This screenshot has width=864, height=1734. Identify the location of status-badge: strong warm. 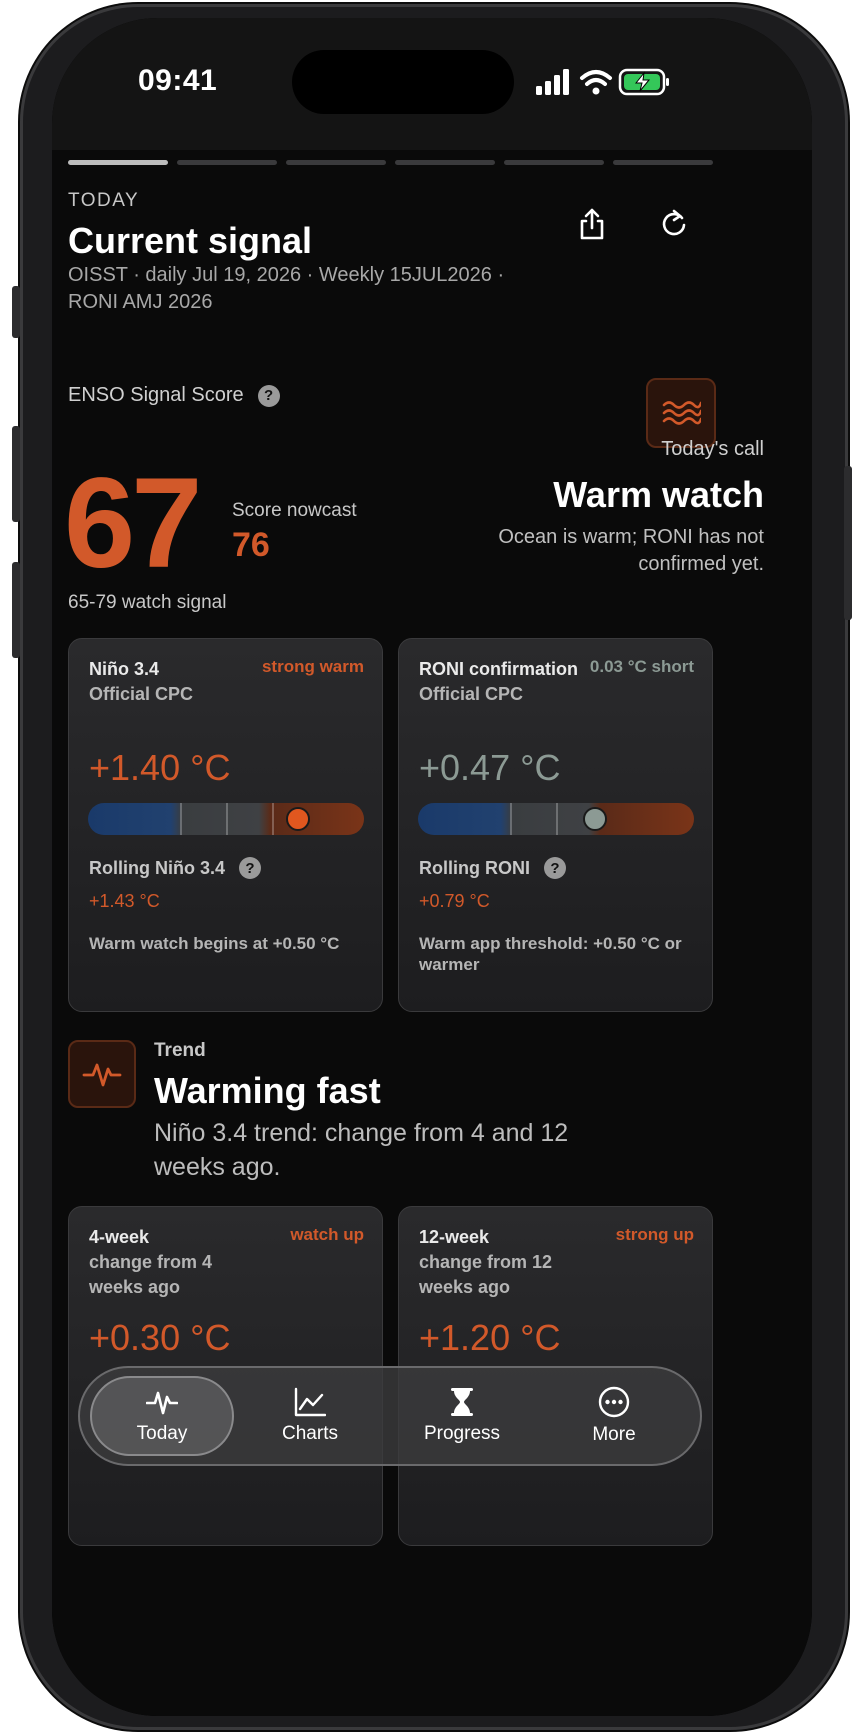
(312, 666).